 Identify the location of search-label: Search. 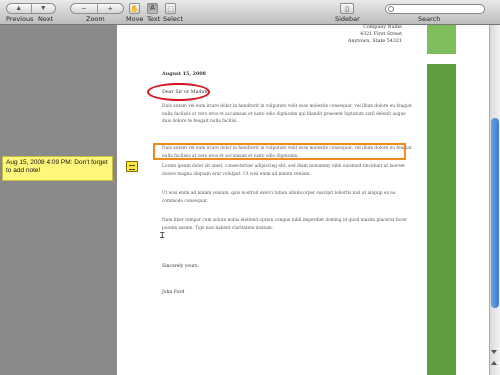
(429, 19).